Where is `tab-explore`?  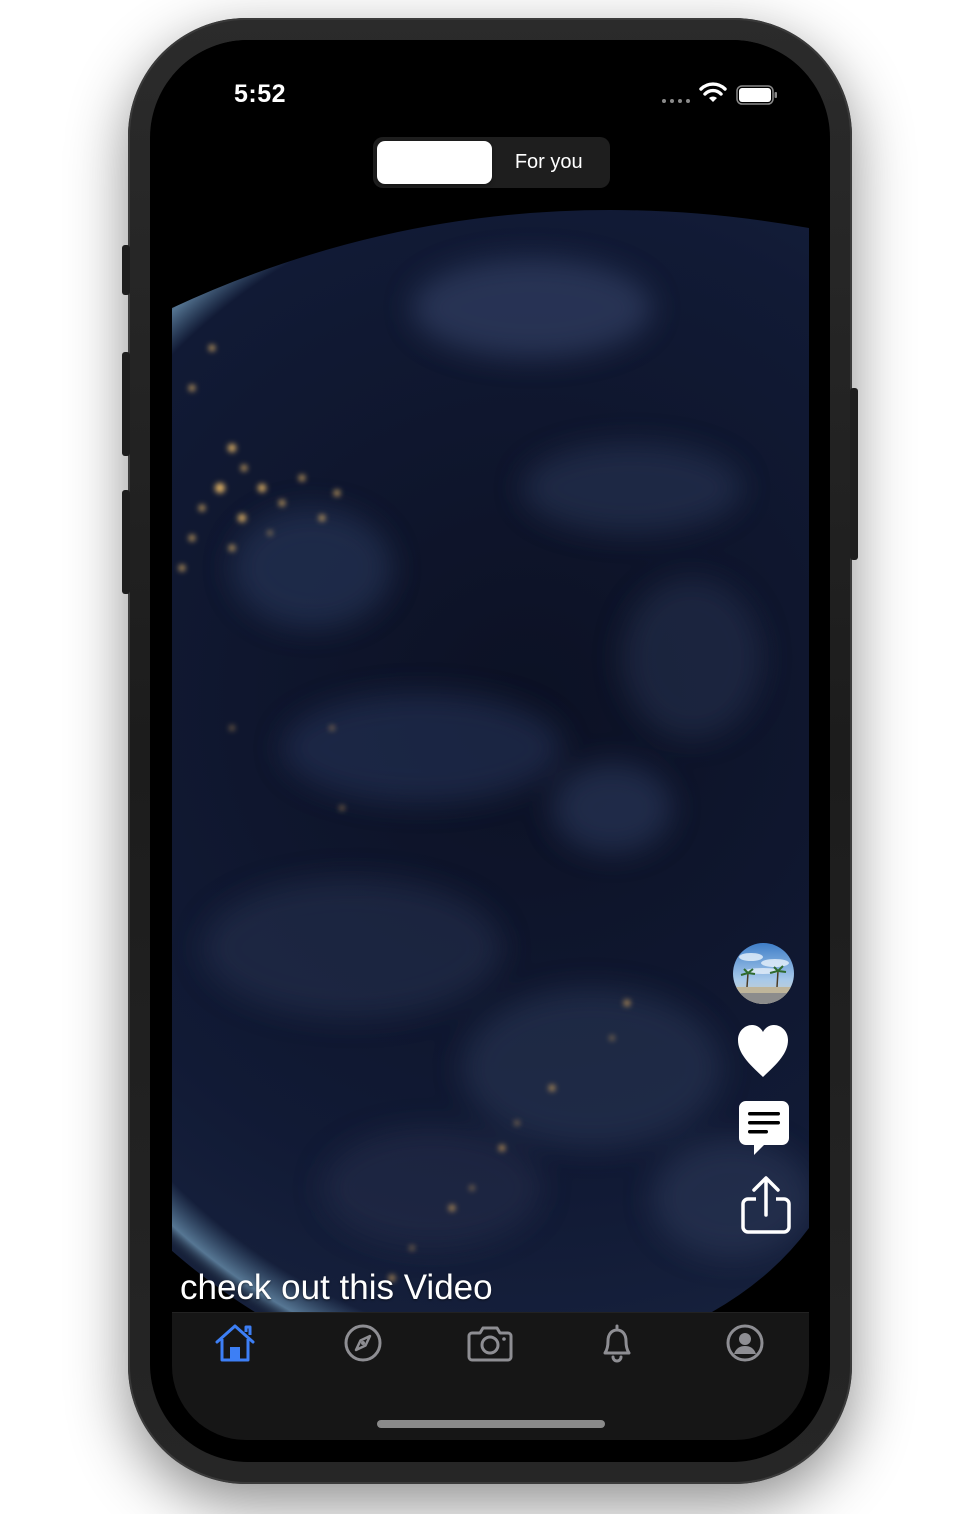
tab-explore is located at coordinates (363, 1343).